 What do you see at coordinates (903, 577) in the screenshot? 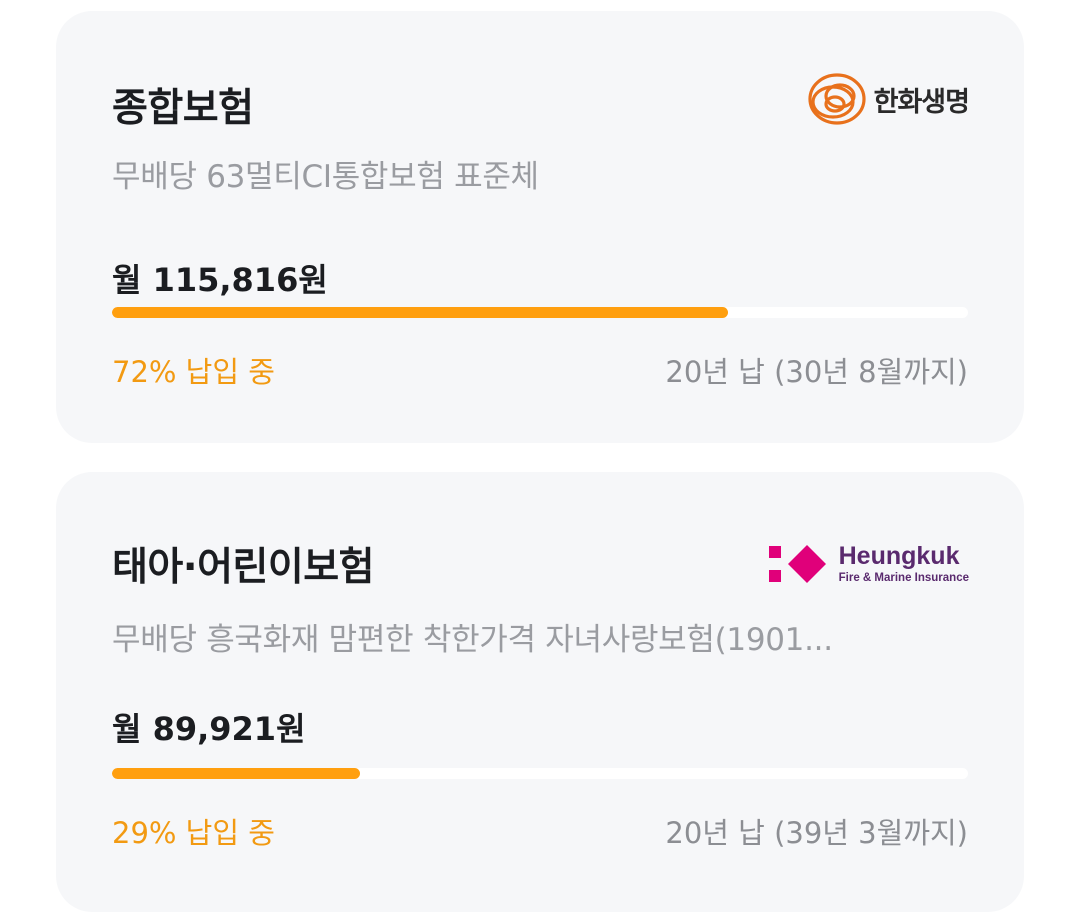
I see `insurer-subtitle: Fire & Marine Insurance` at bounding box center [903, 577].